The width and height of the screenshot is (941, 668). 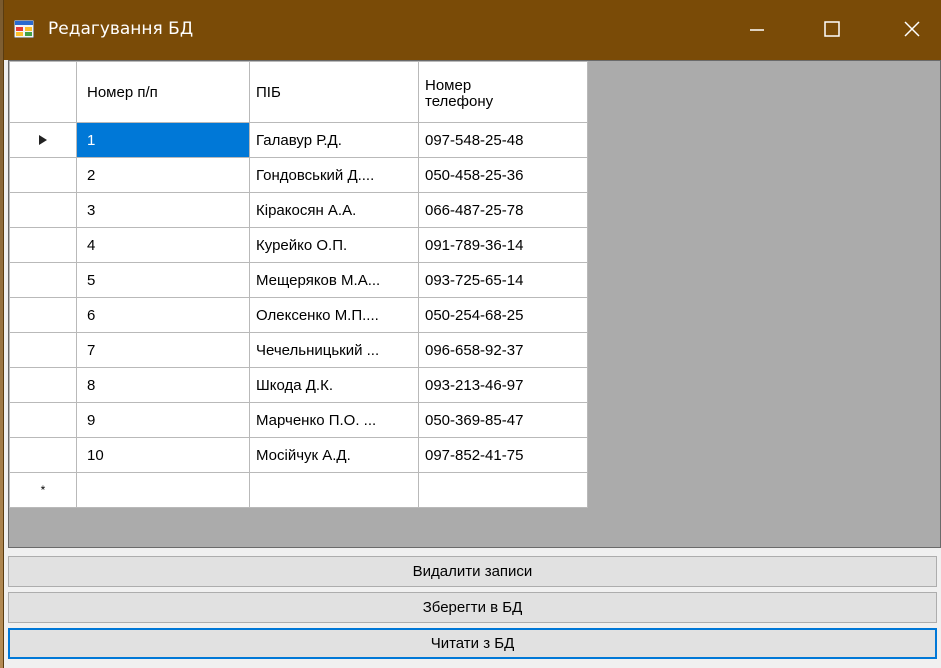 I want to click on new-row-header: *, so click(x=43, y=490).